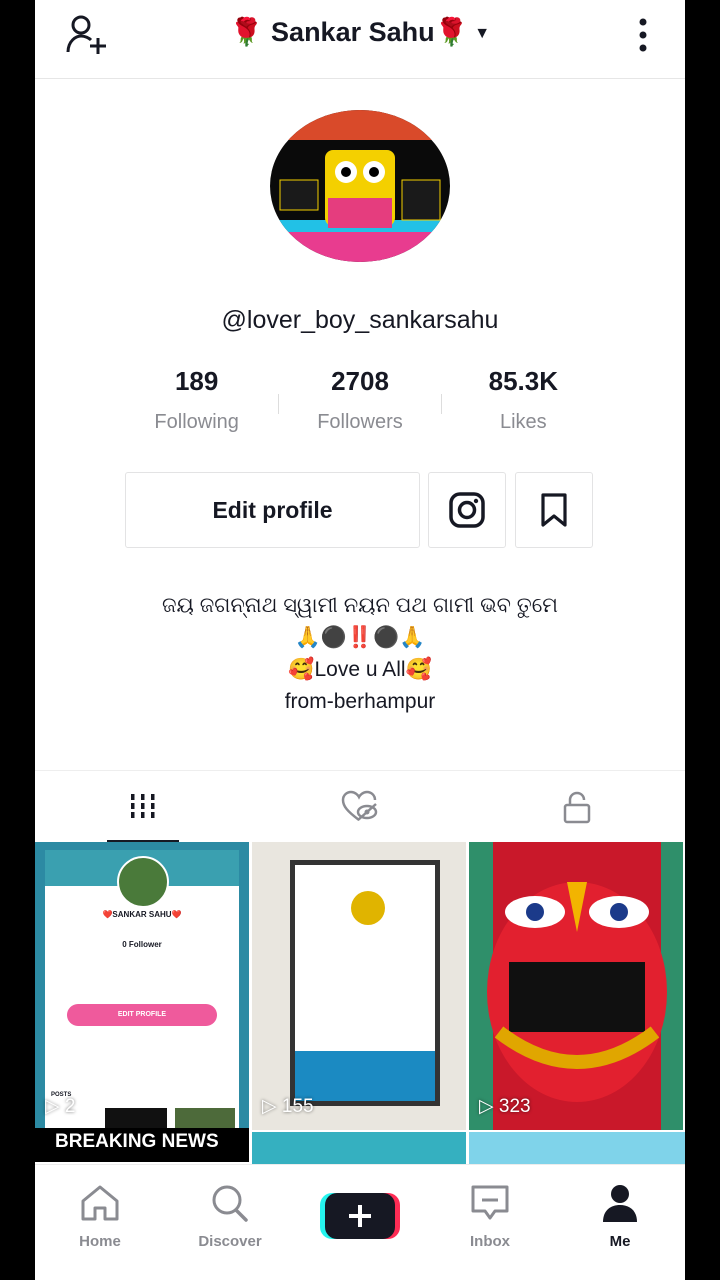  I want to click on plus-icon, so click(360, 1216).